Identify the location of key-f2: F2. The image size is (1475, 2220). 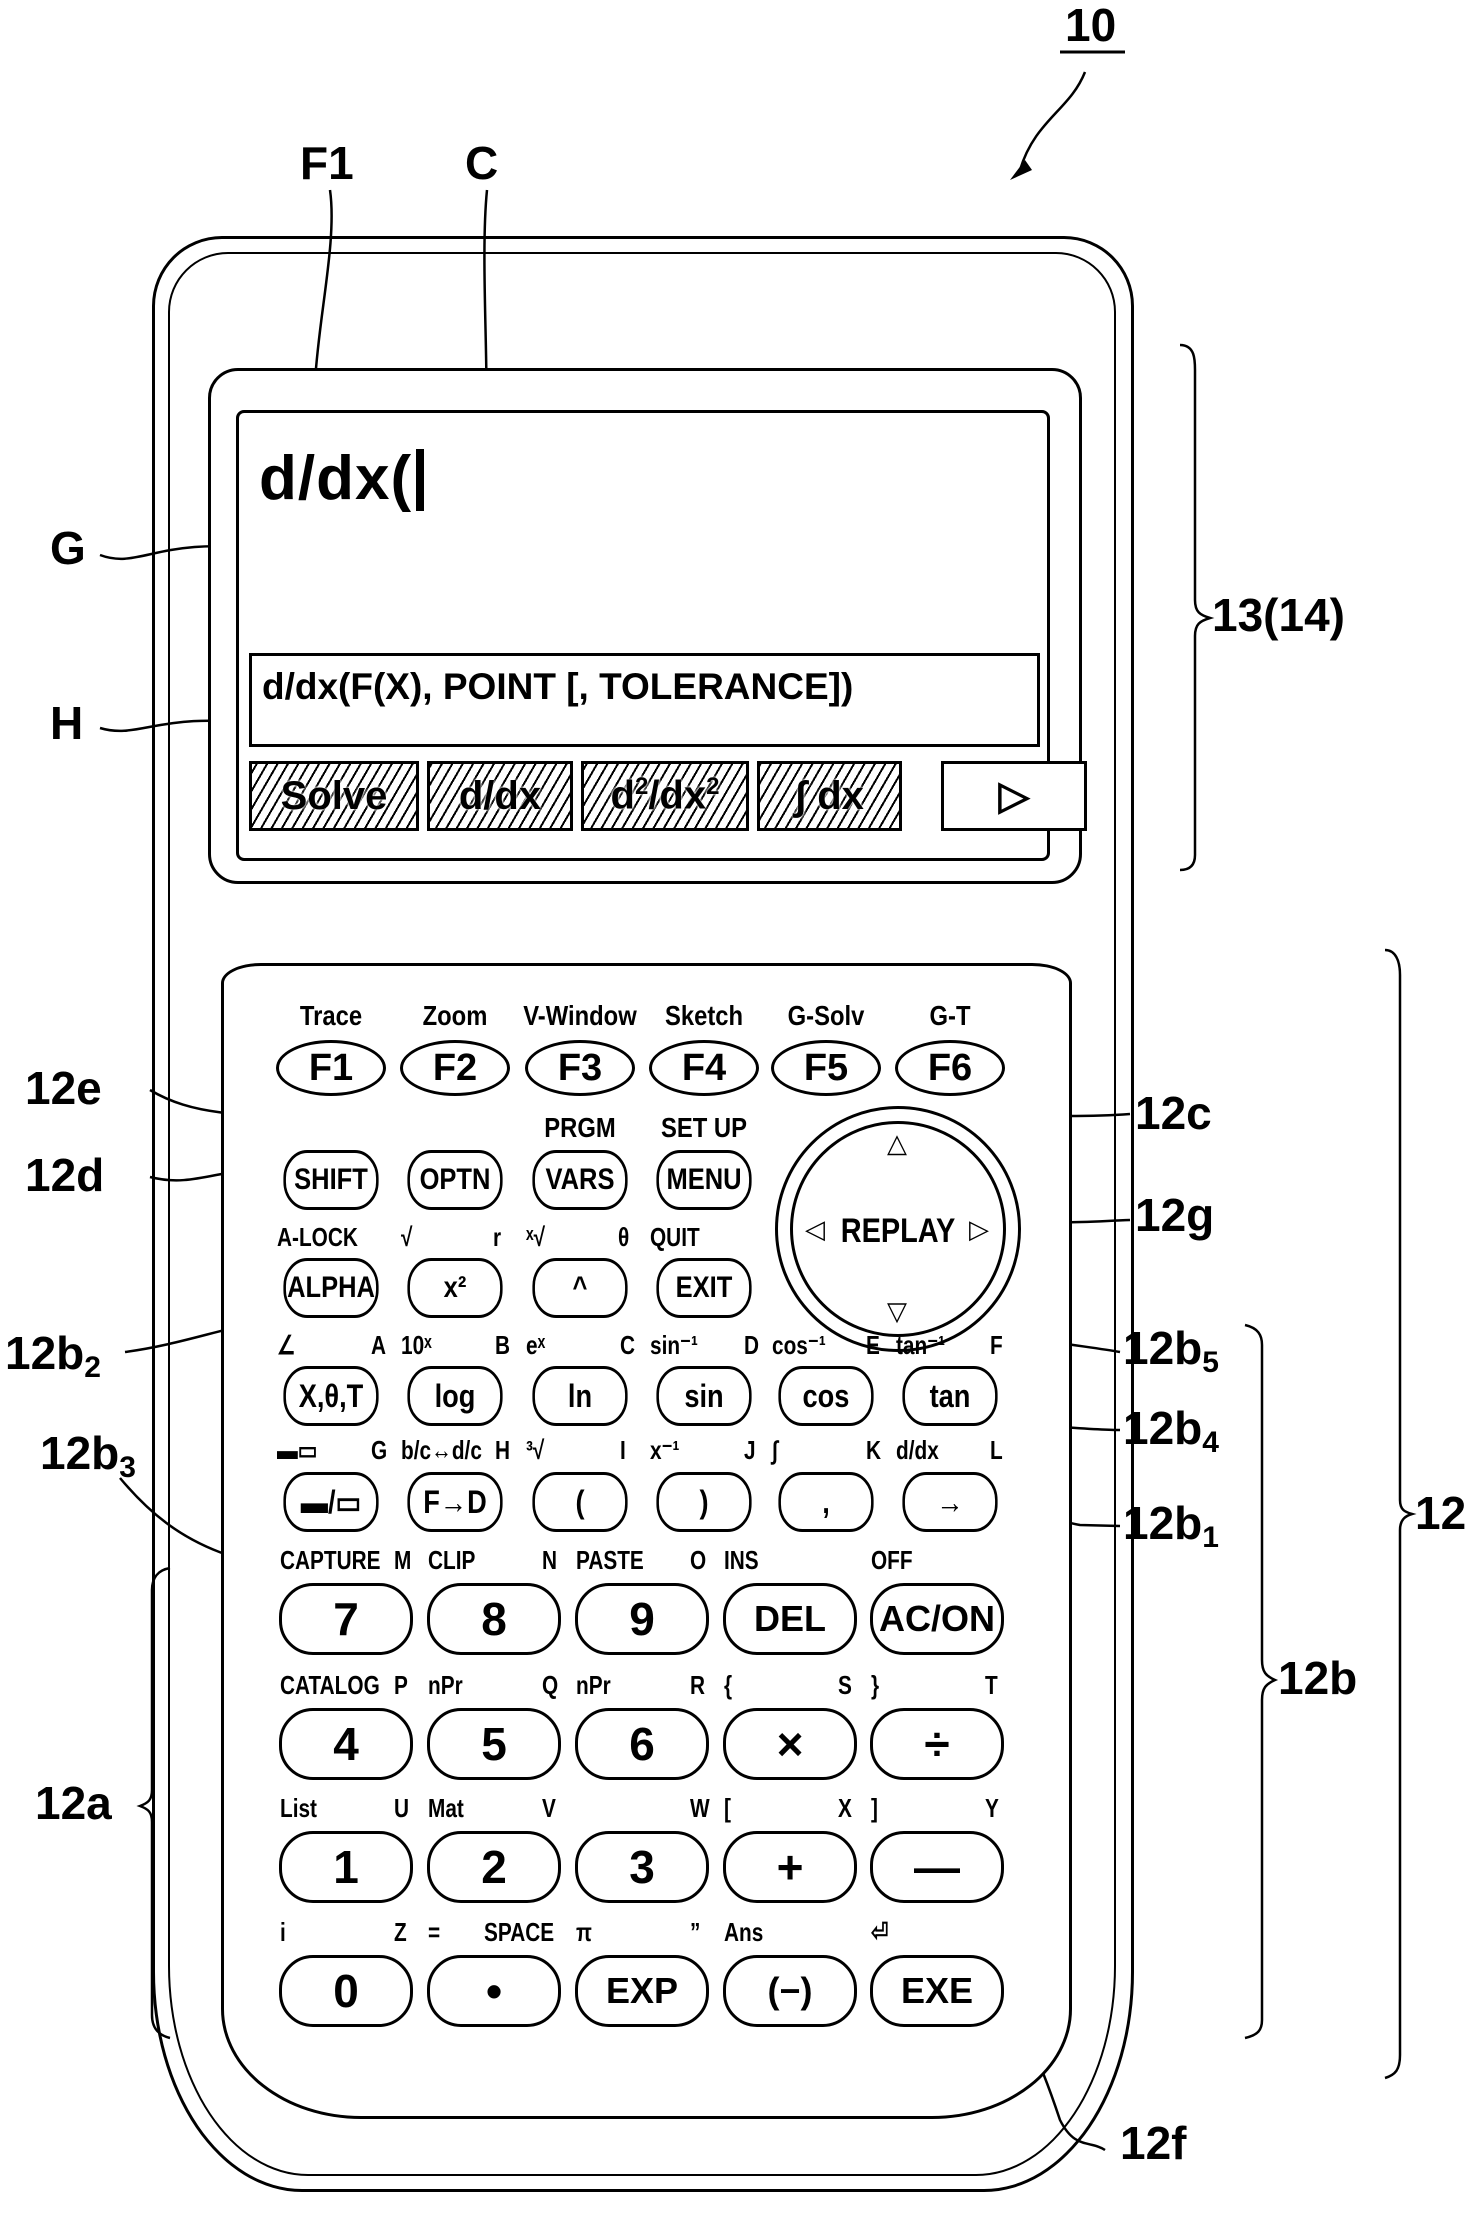
(455, 1068).